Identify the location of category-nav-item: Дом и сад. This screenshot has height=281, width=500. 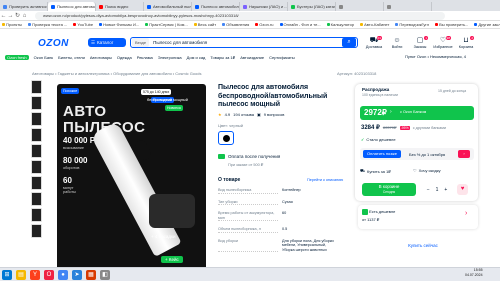
(196, 57).